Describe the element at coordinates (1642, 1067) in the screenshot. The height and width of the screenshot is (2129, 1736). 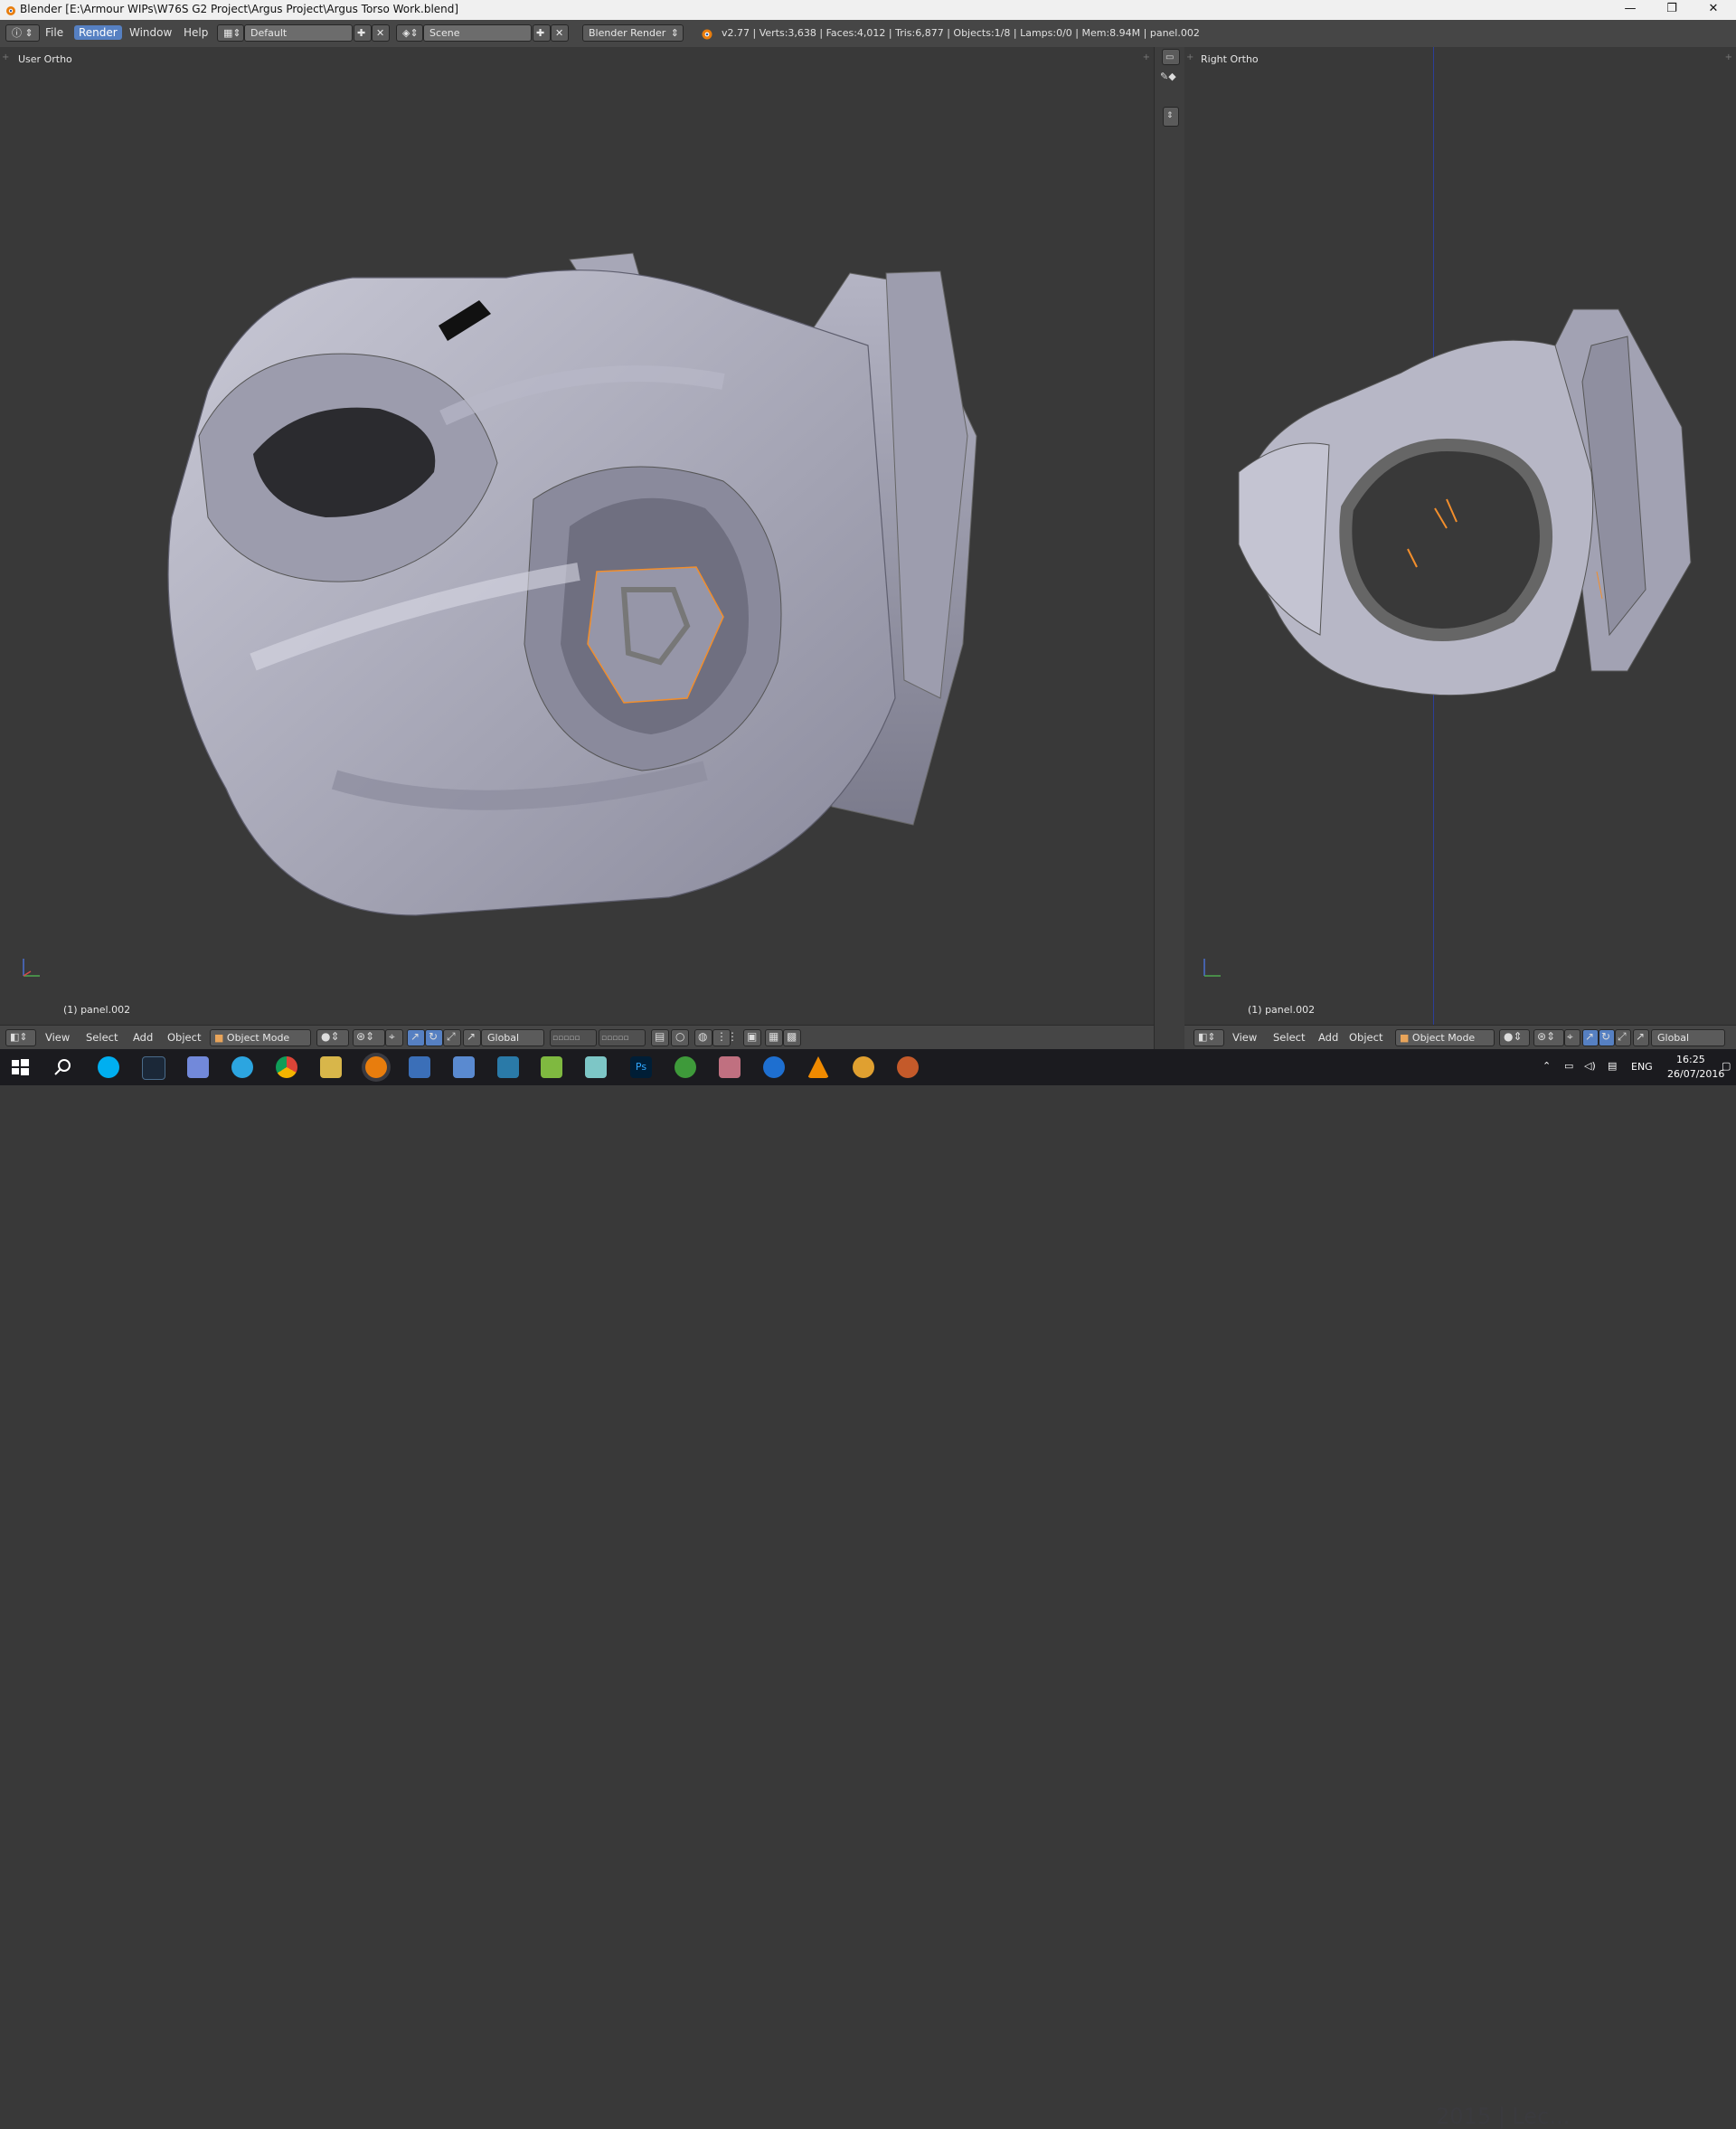
I see `language-indicator: ENG` at that location.